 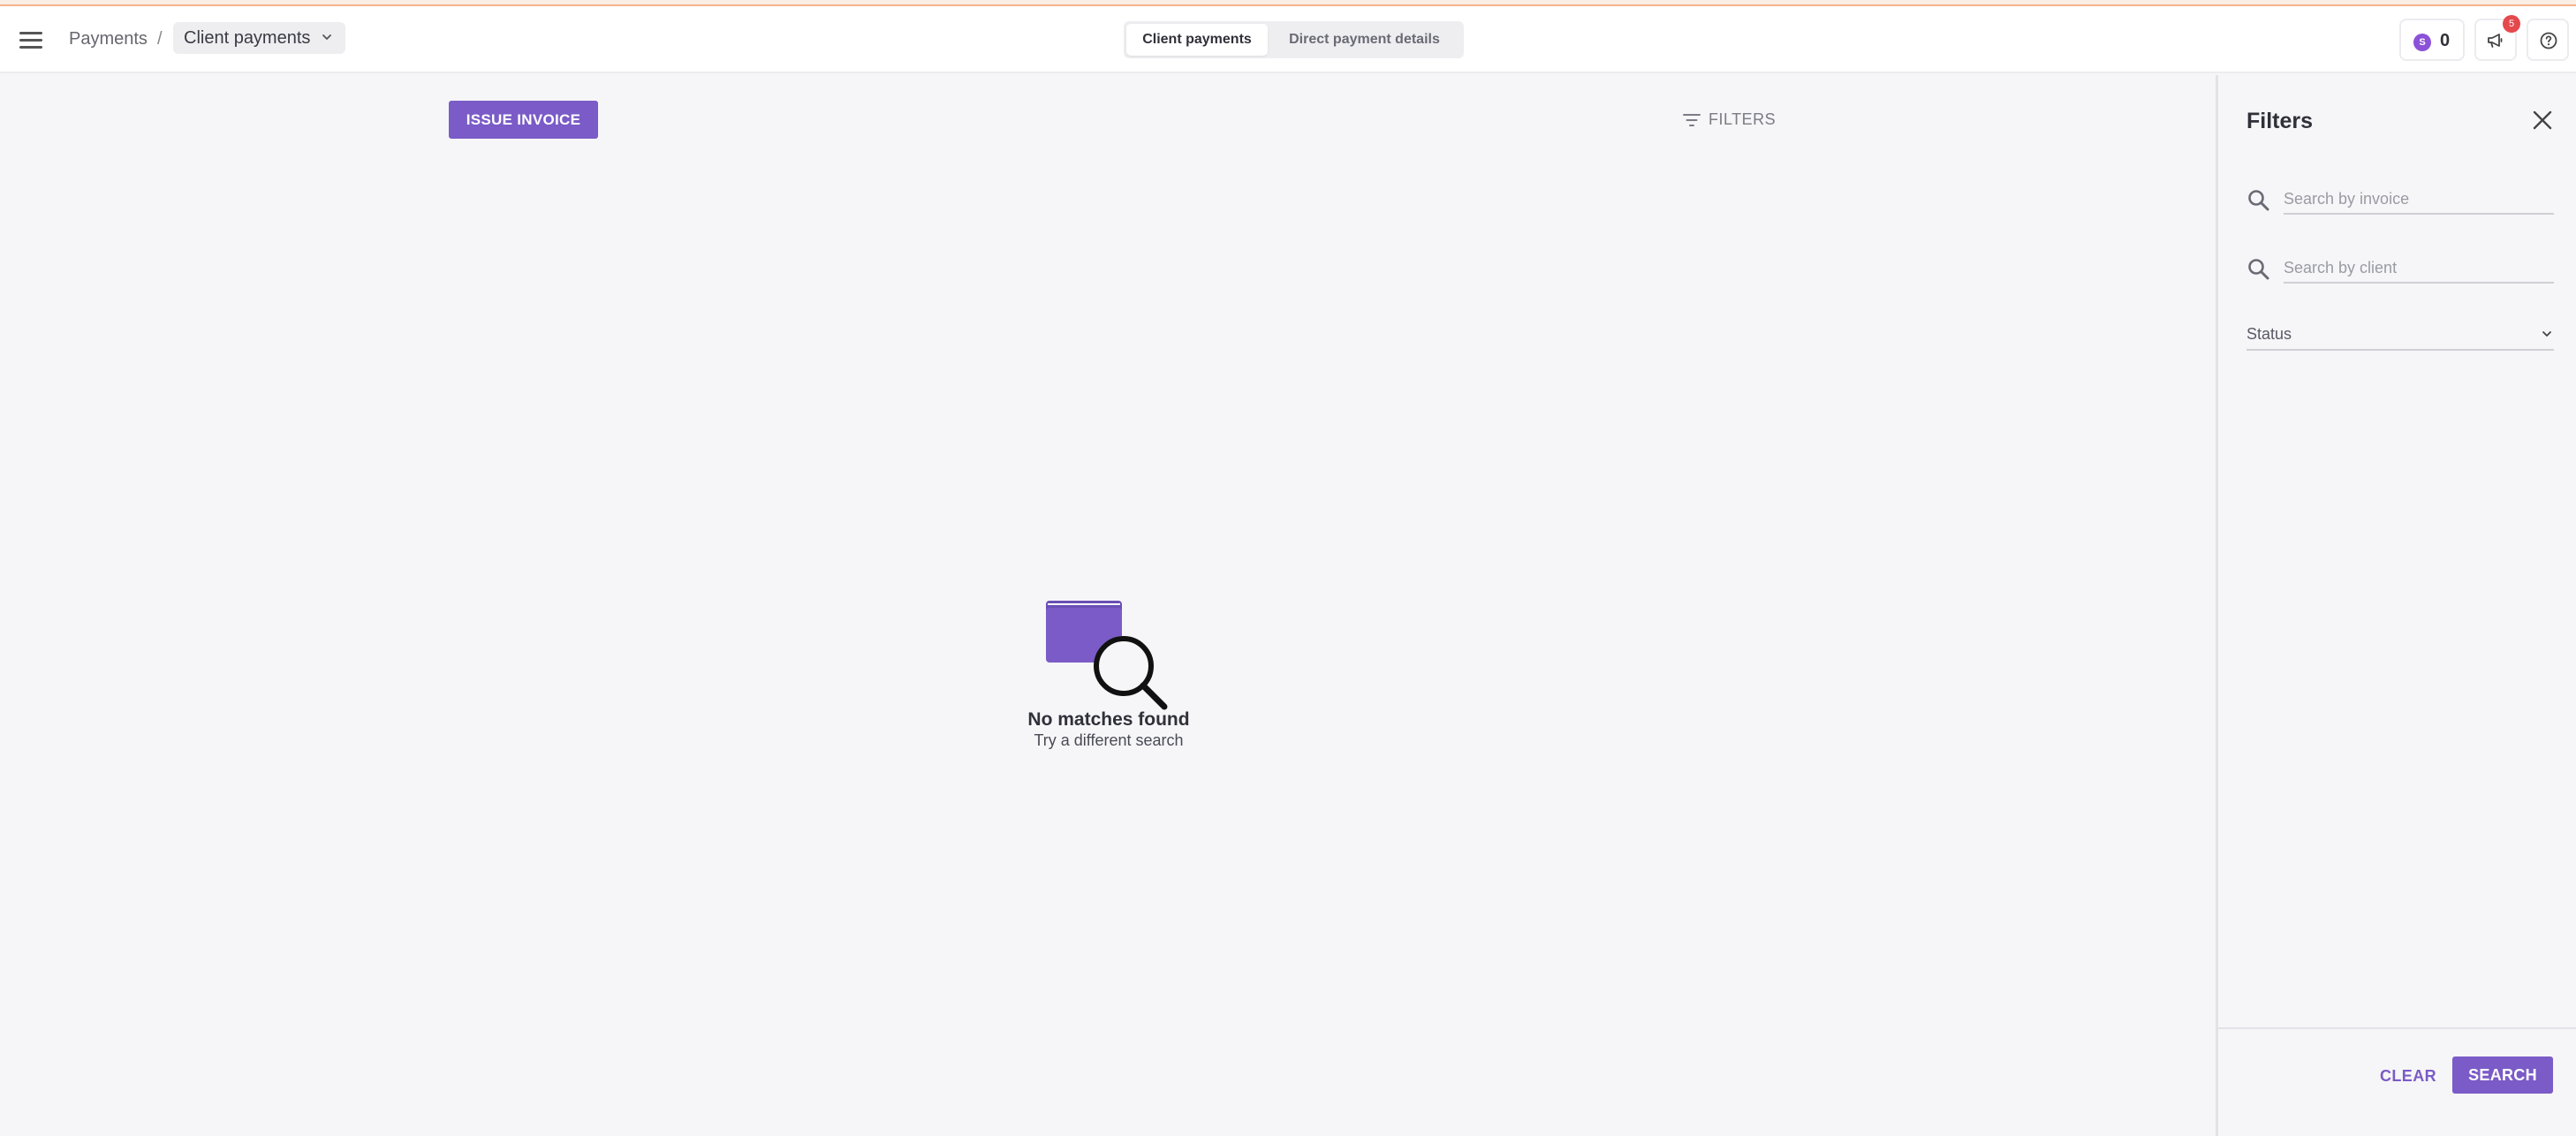 What do you see at coordinates (2400, 335) in the screenshot?
I see `status-select: Status` at bounding box center [2400, 335].